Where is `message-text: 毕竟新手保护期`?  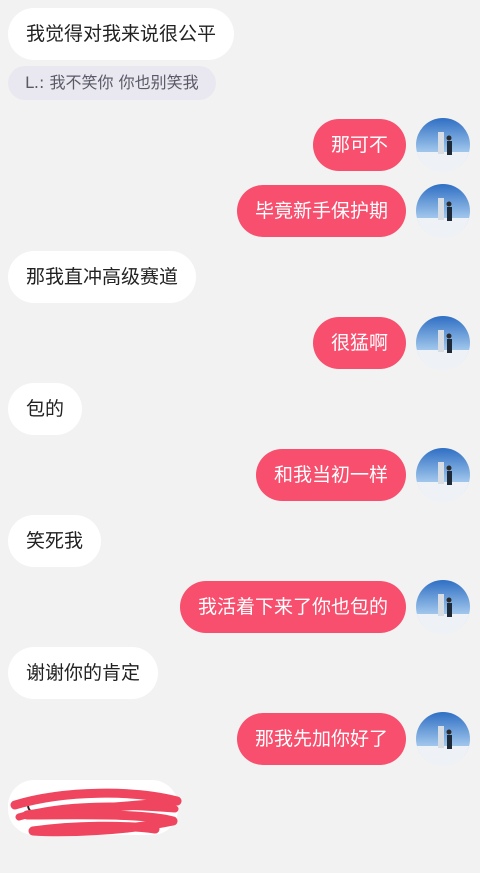 message-text: 毕竟新手保护期 is located at coordinates (321, 211).